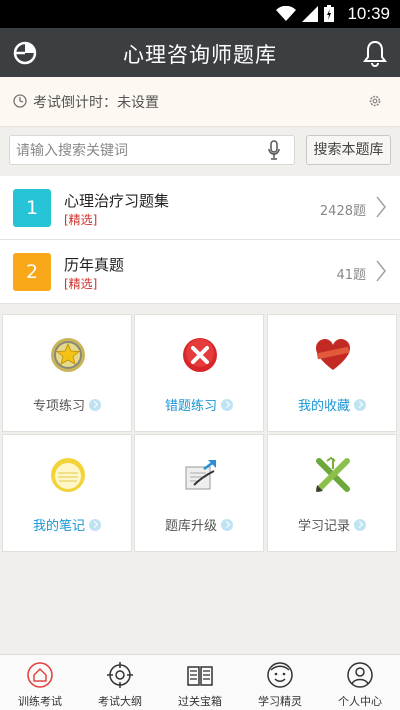  I want to click on list-item-bank-1: 1 心理治疗习题集 [精选] 2428题, so click(200, 208).